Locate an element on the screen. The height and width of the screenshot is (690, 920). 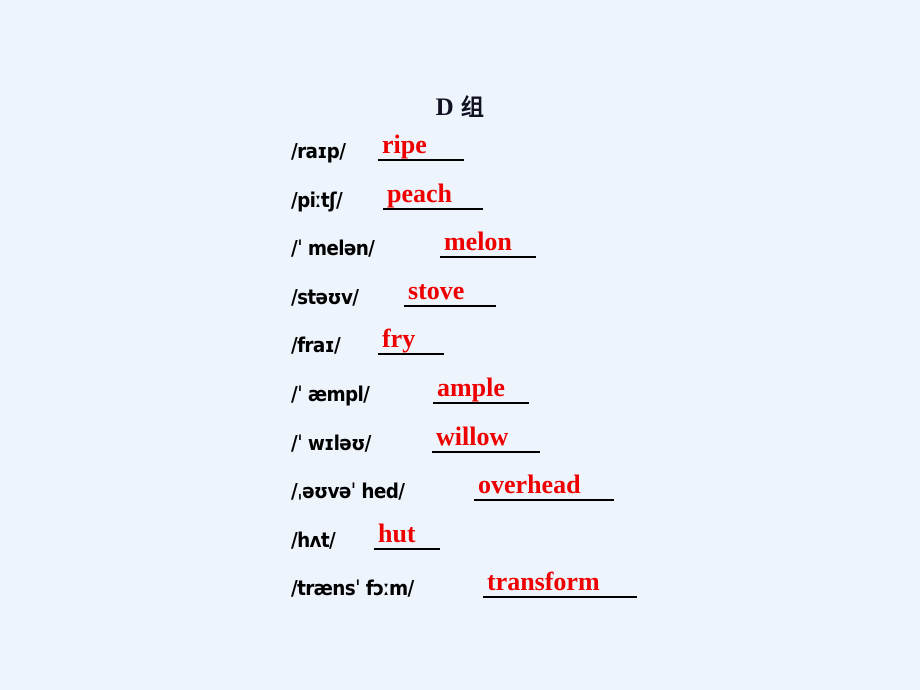
answer-word: hut is located at coordinates (397, 533).